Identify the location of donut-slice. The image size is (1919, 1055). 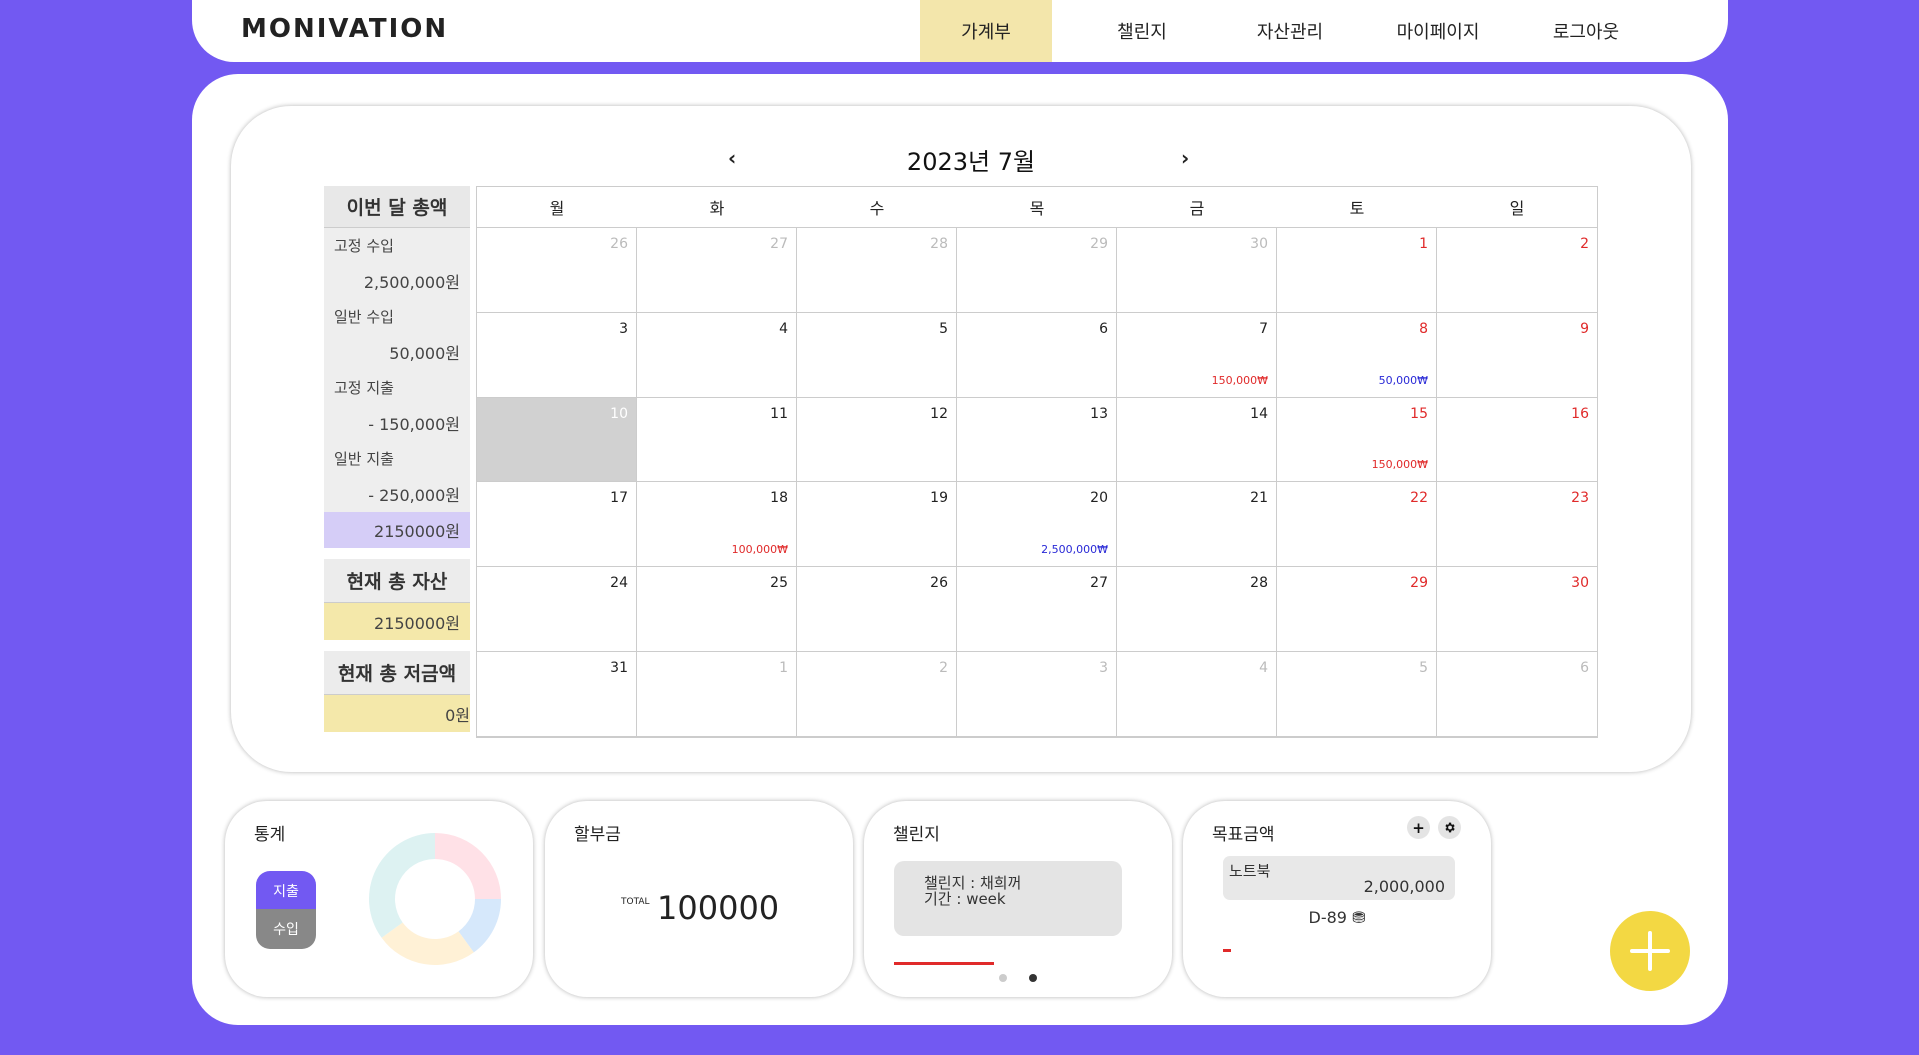
(468, 866).